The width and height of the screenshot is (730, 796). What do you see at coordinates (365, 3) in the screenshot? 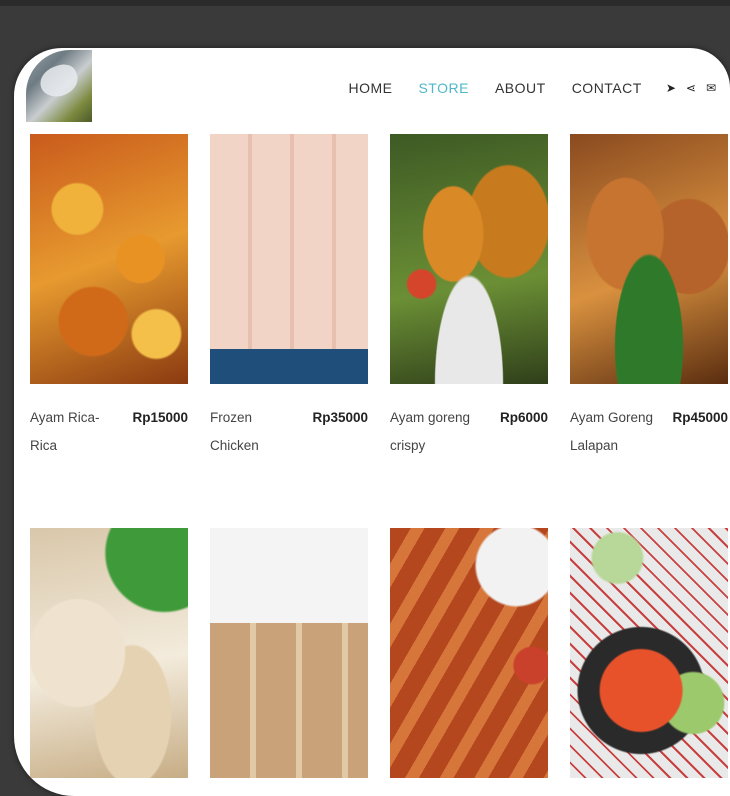
I see `window-top-band` at bounding box center [365, 3].